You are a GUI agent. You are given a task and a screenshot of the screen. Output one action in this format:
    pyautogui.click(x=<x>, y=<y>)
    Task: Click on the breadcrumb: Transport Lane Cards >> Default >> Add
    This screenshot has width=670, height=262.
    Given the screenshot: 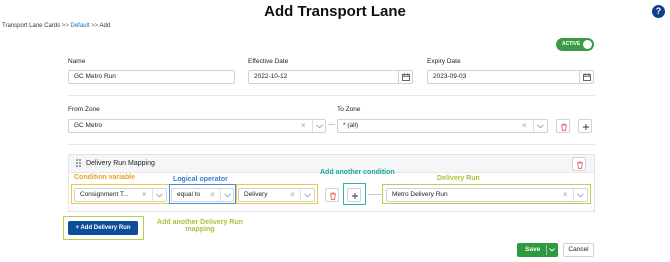 What is the action you would take?
    pyautogui.click(x=56, y=26)
    